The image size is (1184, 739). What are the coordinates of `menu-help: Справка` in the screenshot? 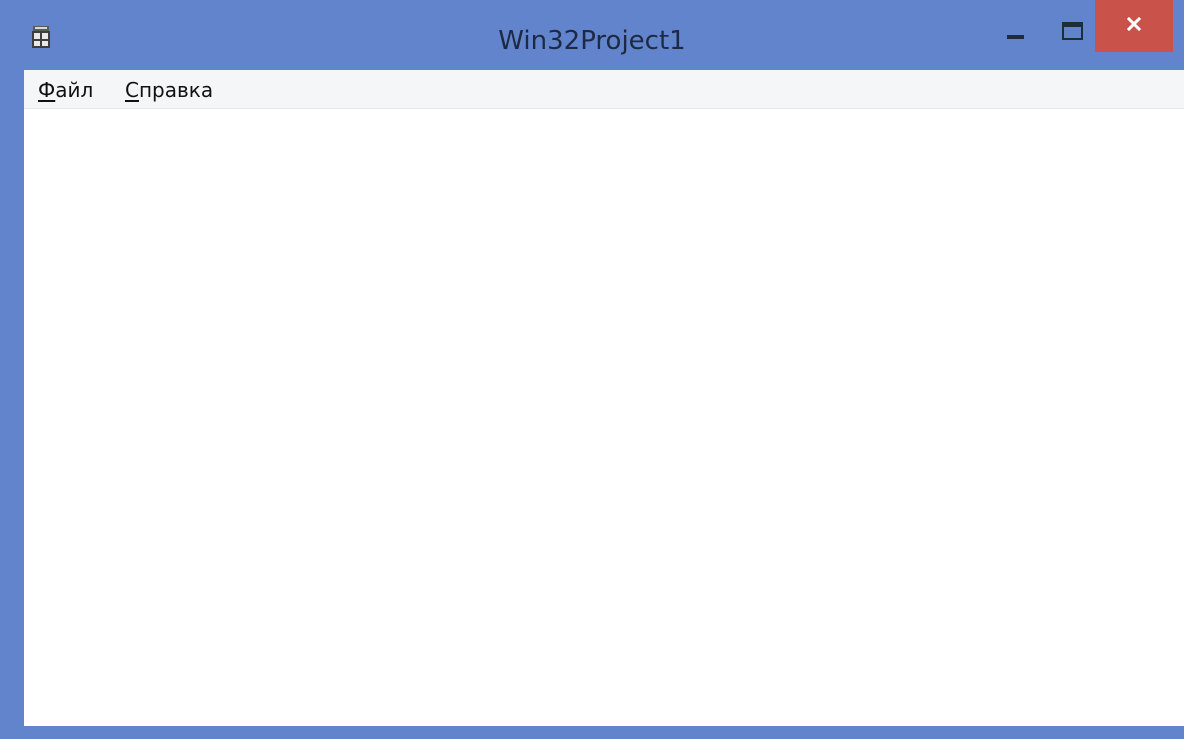 It's located at (169, 89).